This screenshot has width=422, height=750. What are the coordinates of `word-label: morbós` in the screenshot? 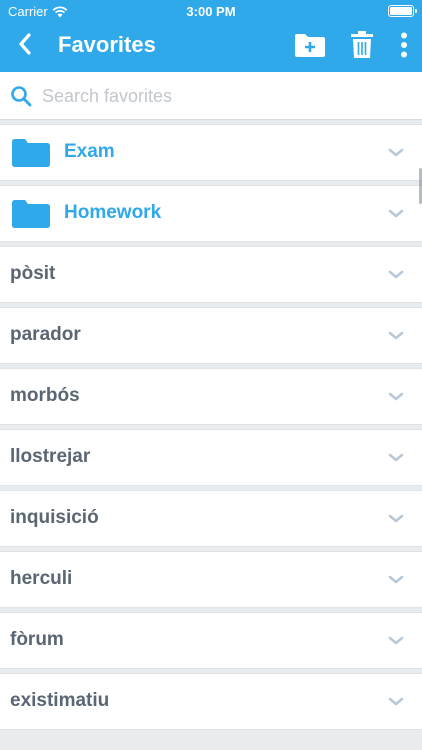 It's located at (45, 395).